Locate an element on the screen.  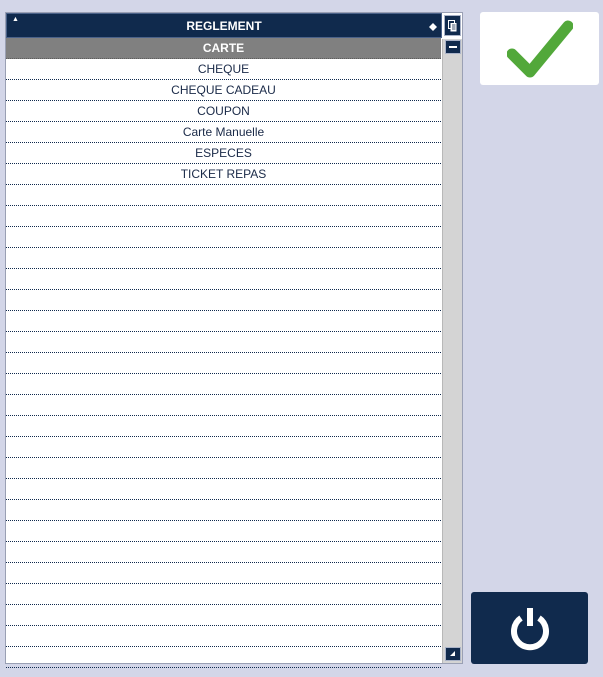
table-row: CHEQUE CADEAU is located at coordinates (223, 90).